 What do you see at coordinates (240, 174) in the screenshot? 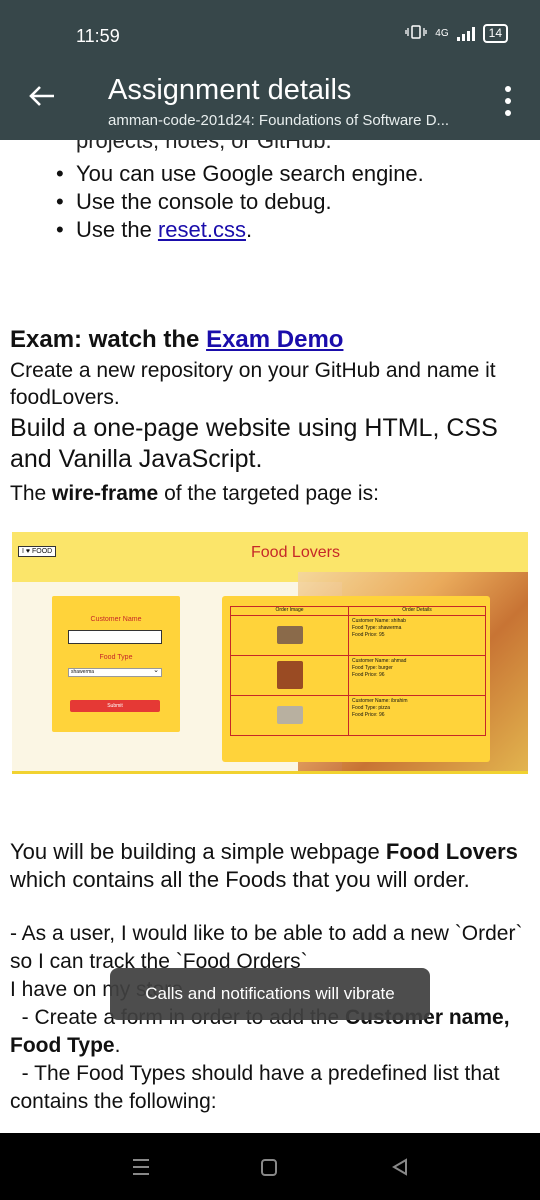
I see `list-item: You can use Google search engine.` at bounding box center [240, 174].